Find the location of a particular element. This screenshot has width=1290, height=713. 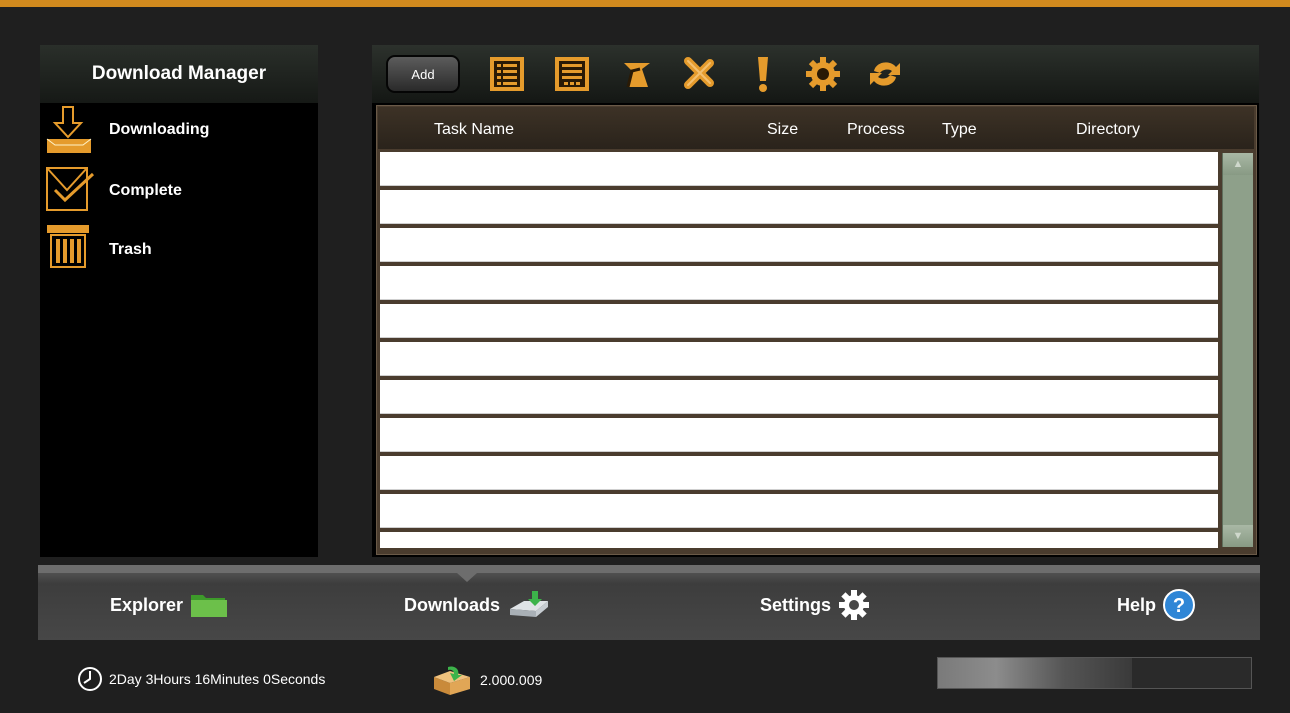

sidebar-item-downloading: Downloading is located at coordinates (179, 132).